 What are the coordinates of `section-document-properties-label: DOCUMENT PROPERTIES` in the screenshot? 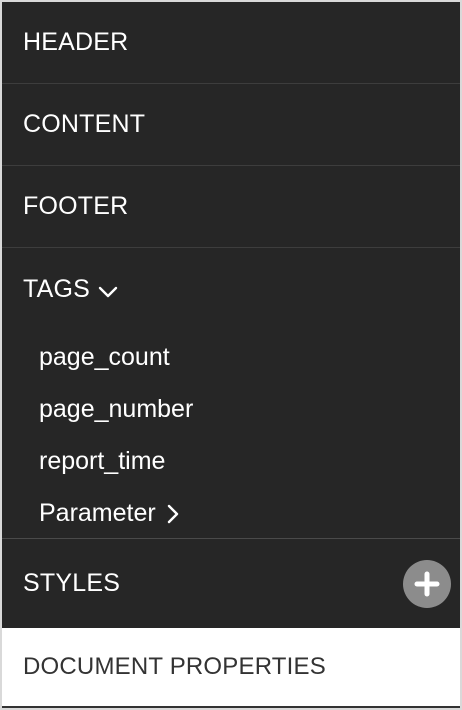 It's located at (174, 666).